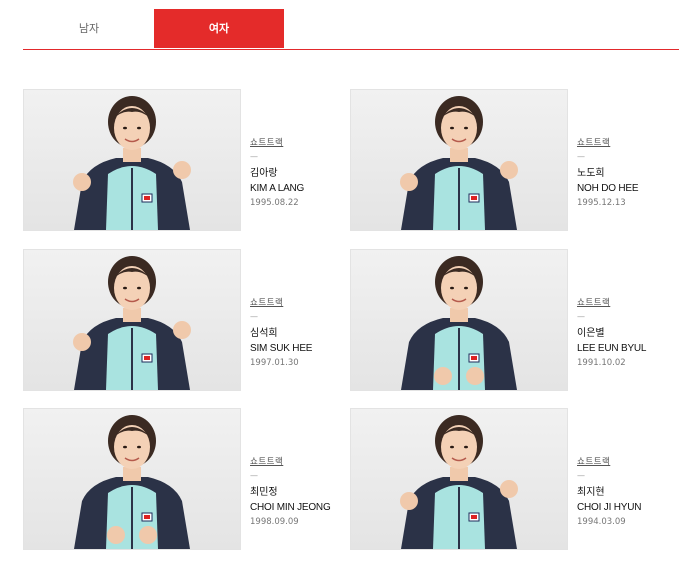  I want to click on athlete-name-korean: 노도희, so click(591, 173).